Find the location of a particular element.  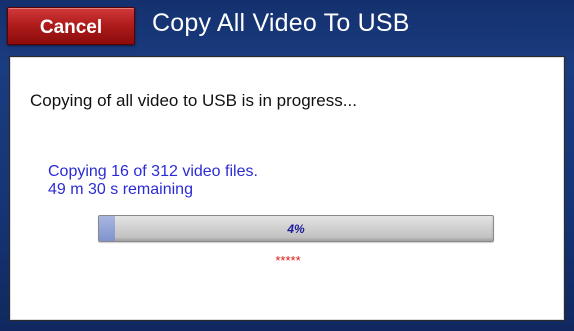

activity-indicator: ***** is located at coordinates (288, 260).